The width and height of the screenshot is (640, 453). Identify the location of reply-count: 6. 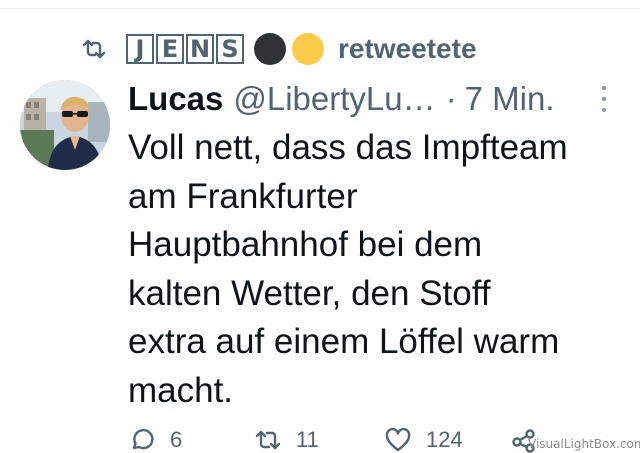
(176, 439).